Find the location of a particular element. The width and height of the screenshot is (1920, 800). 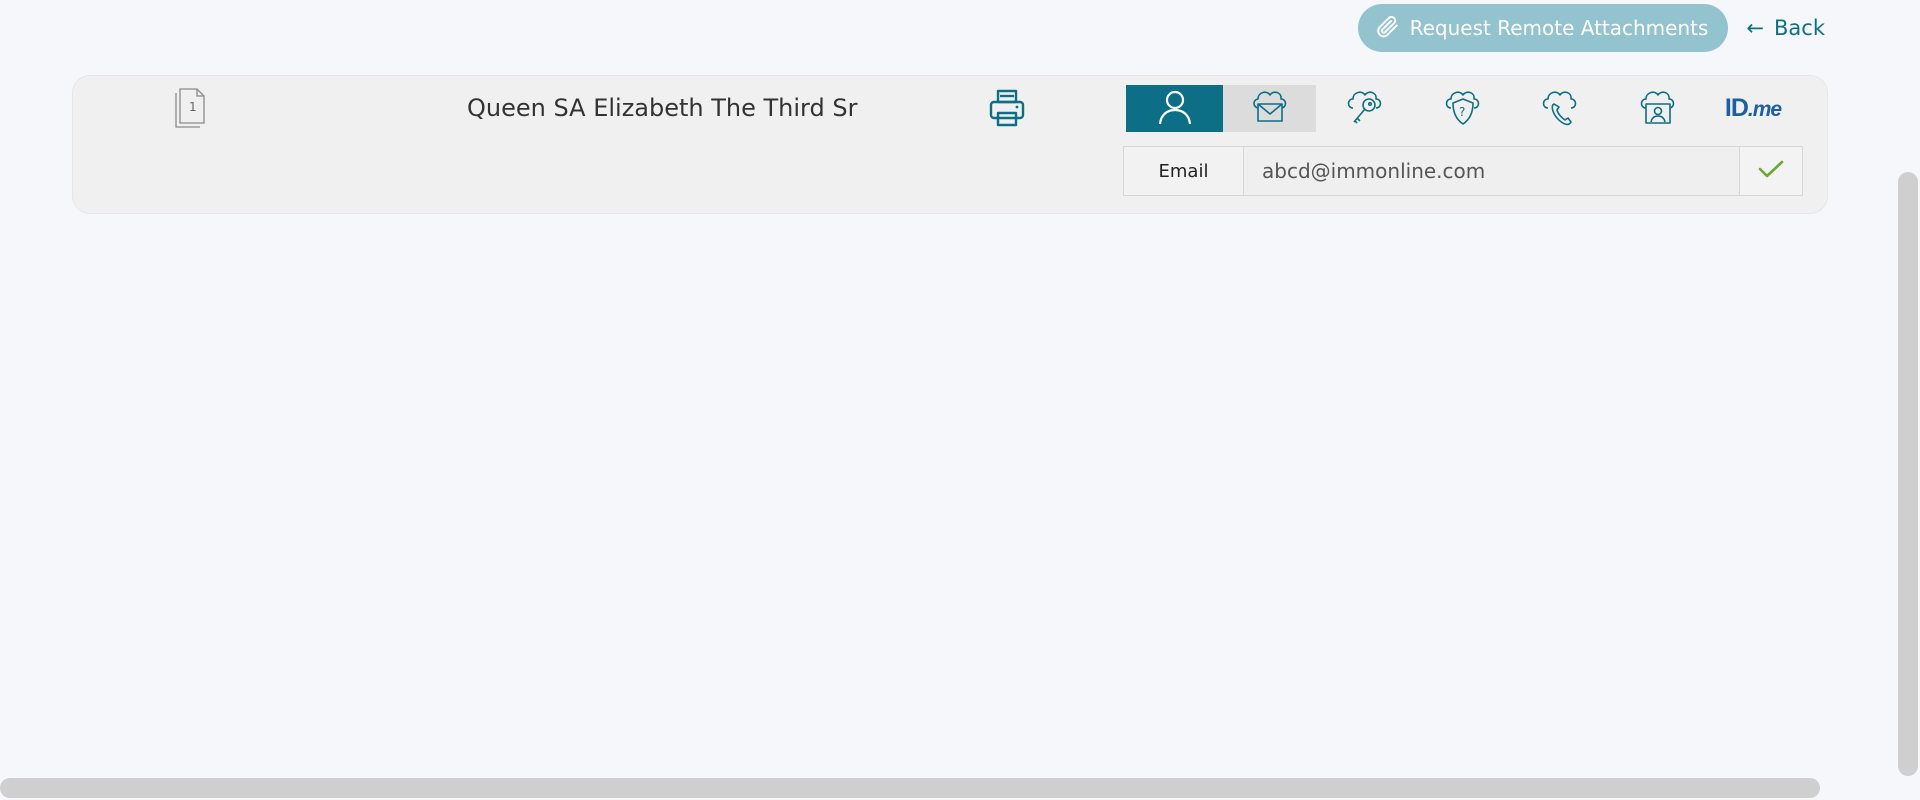

checkmark-icon is located at coordinates (1771, 171).